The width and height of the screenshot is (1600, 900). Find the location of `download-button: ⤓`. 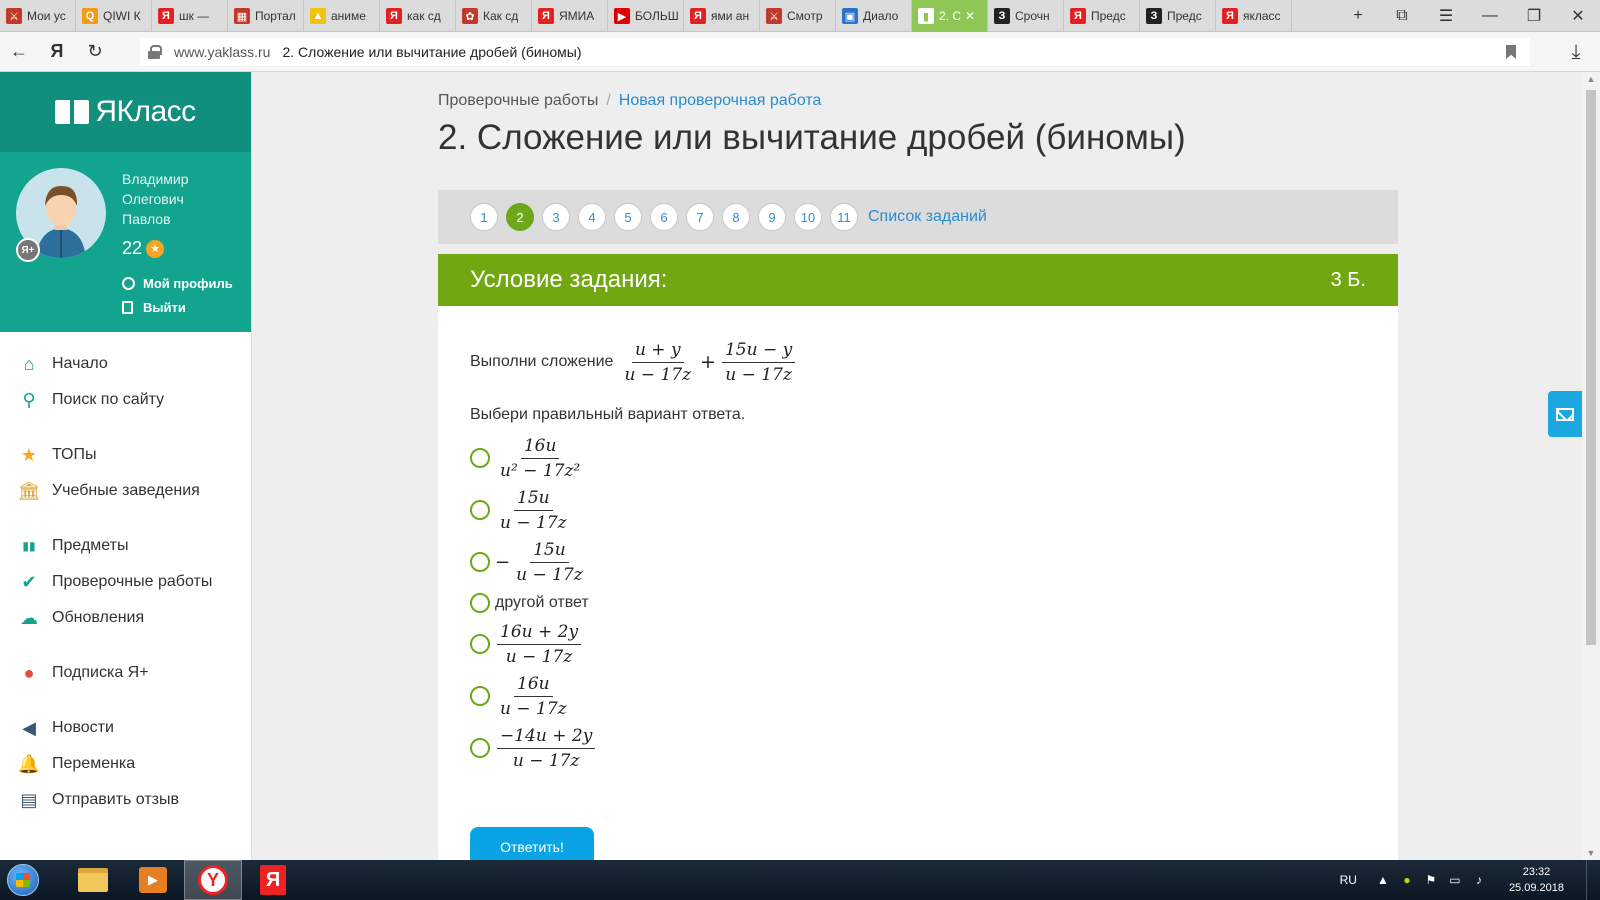

download-button: ⤓ is located at coordinates (1576, 52).